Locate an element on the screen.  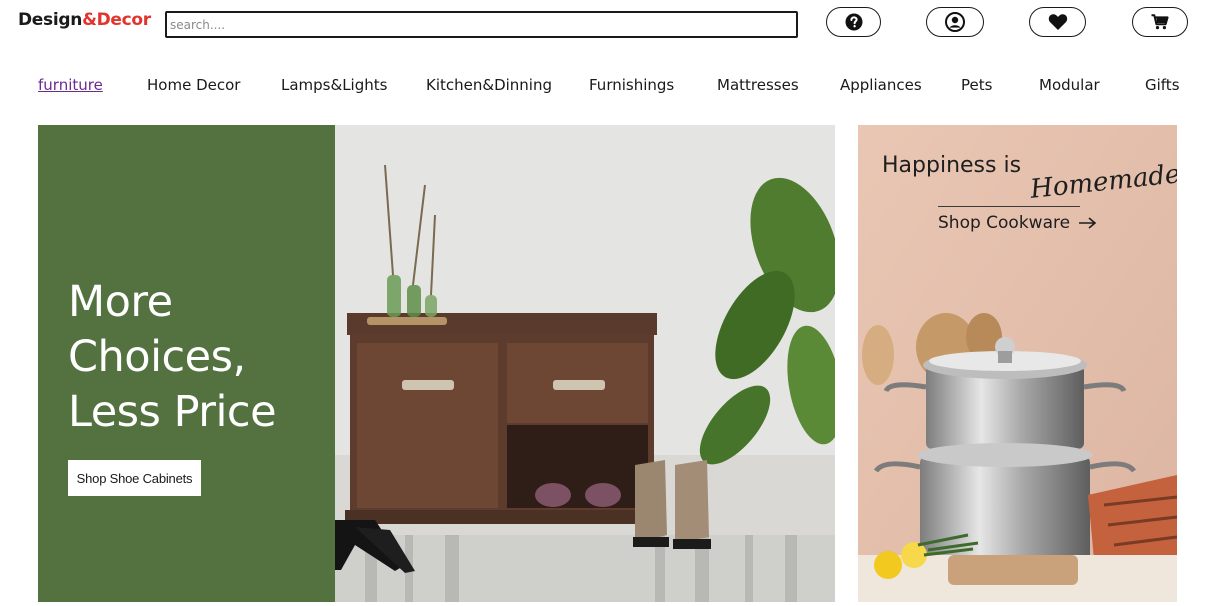
shop-cookware-label: Shop Cookware is located at coordinates (1004, 223).